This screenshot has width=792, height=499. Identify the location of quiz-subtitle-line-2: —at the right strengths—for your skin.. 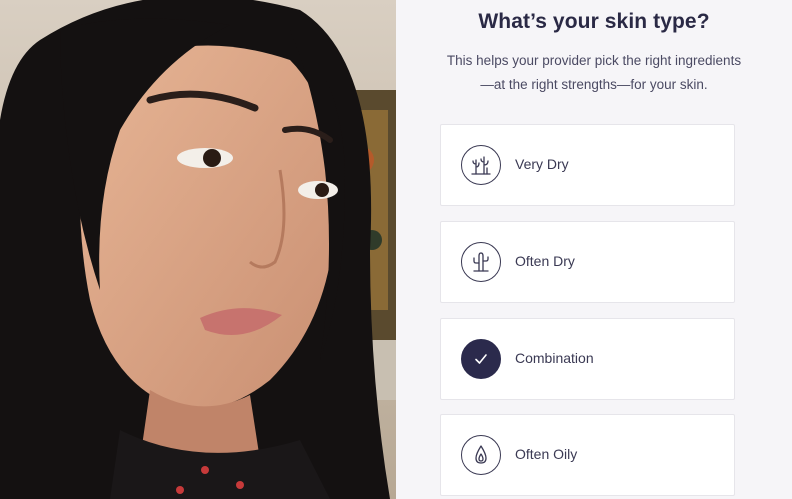
(594, 84).